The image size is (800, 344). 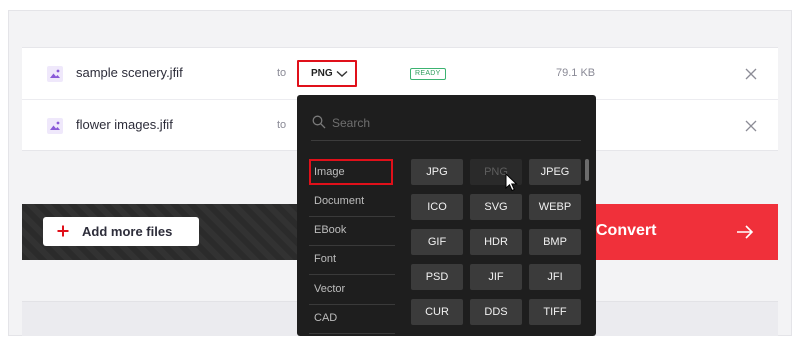 I want to click on format-option-dds: DDS, so click(x=496, y=312).